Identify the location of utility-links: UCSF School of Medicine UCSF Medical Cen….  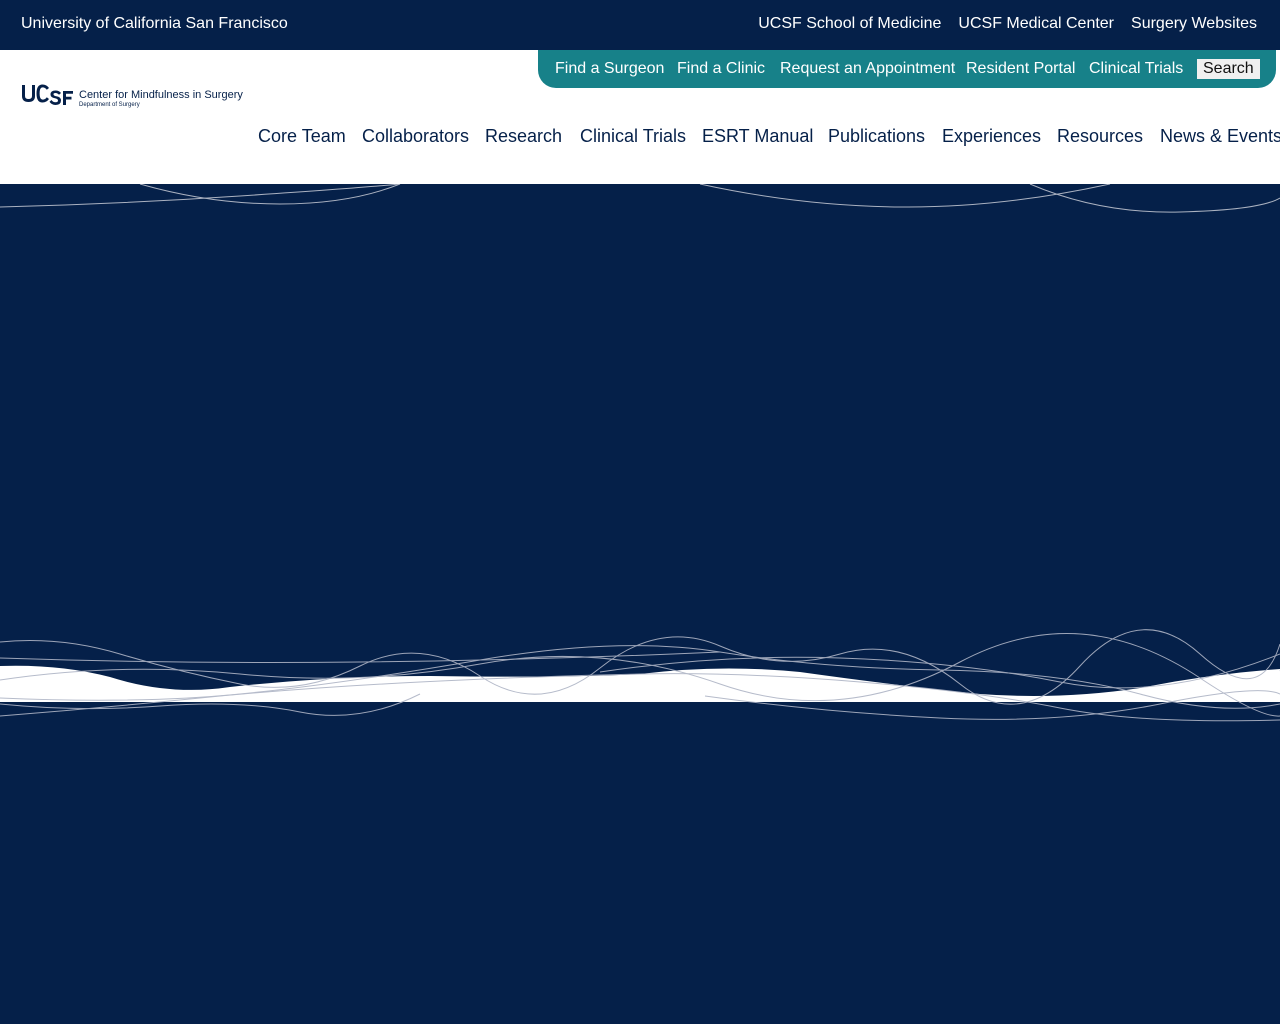
(1007, 24).